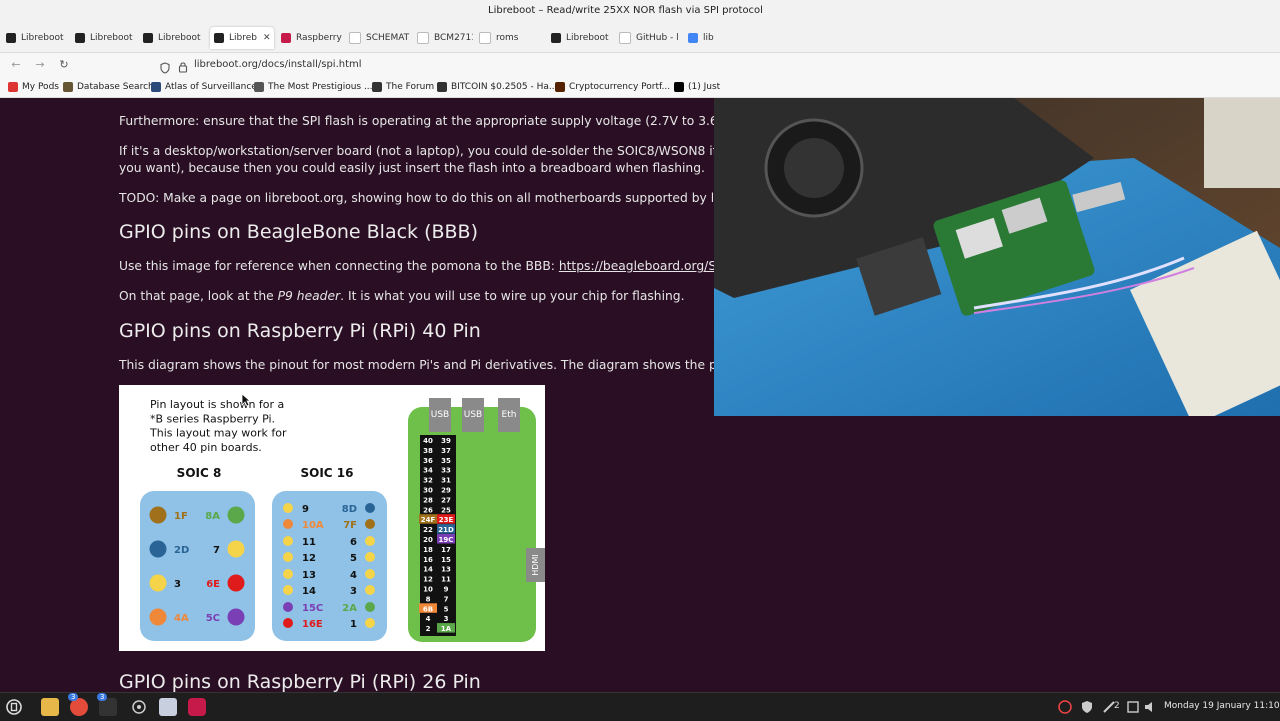 The height and width of the screenshot is (721, 1280). Describe the element at coordinates (446, 580) in the screenshot. I see `gpio-pin-label: 11` at that location.